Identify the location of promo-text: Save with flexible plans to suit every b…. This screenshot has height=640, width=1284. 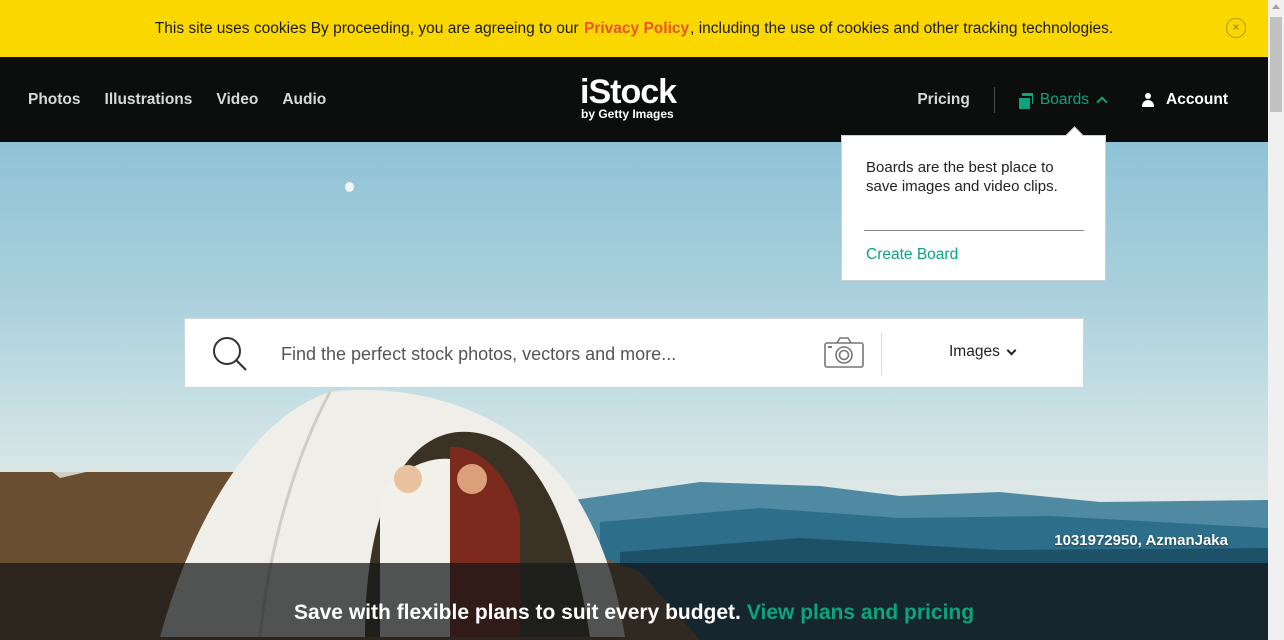
(517, 612).